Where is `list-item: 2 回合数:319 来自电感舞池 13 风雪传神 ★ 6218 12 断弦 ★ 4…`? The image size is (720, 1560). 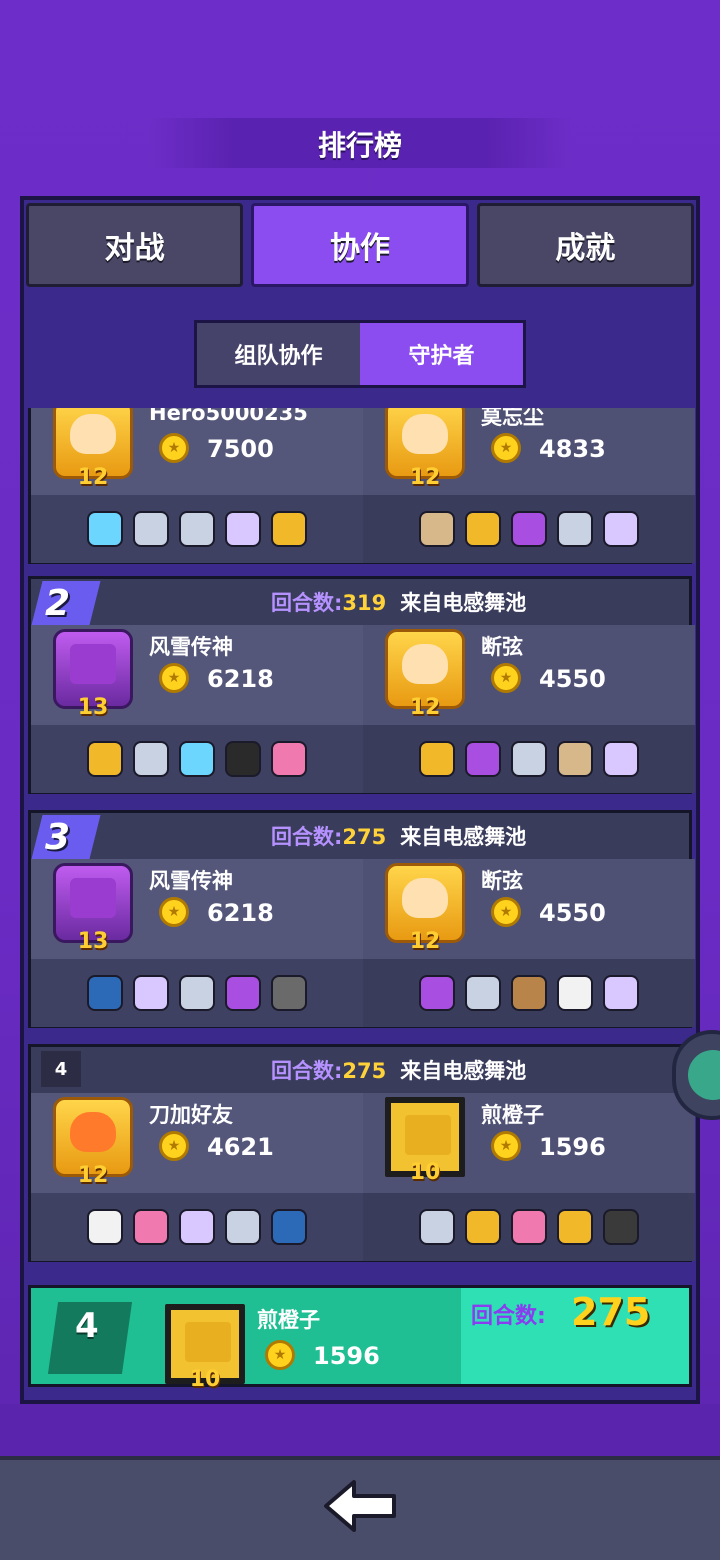 list-item: 2 回合数:319 来自电感舞池 13 风雪传神 ★ 6218 12 断弦 ★ 4… is located at coordinates (361, 685).